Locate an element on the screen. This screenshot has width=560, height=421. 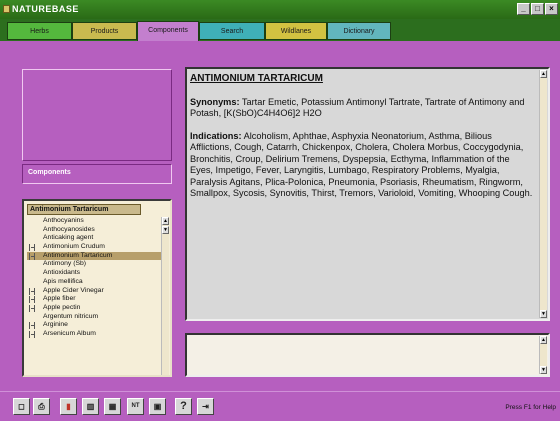
maximize-button: □ is located at coordinates (537, 9).